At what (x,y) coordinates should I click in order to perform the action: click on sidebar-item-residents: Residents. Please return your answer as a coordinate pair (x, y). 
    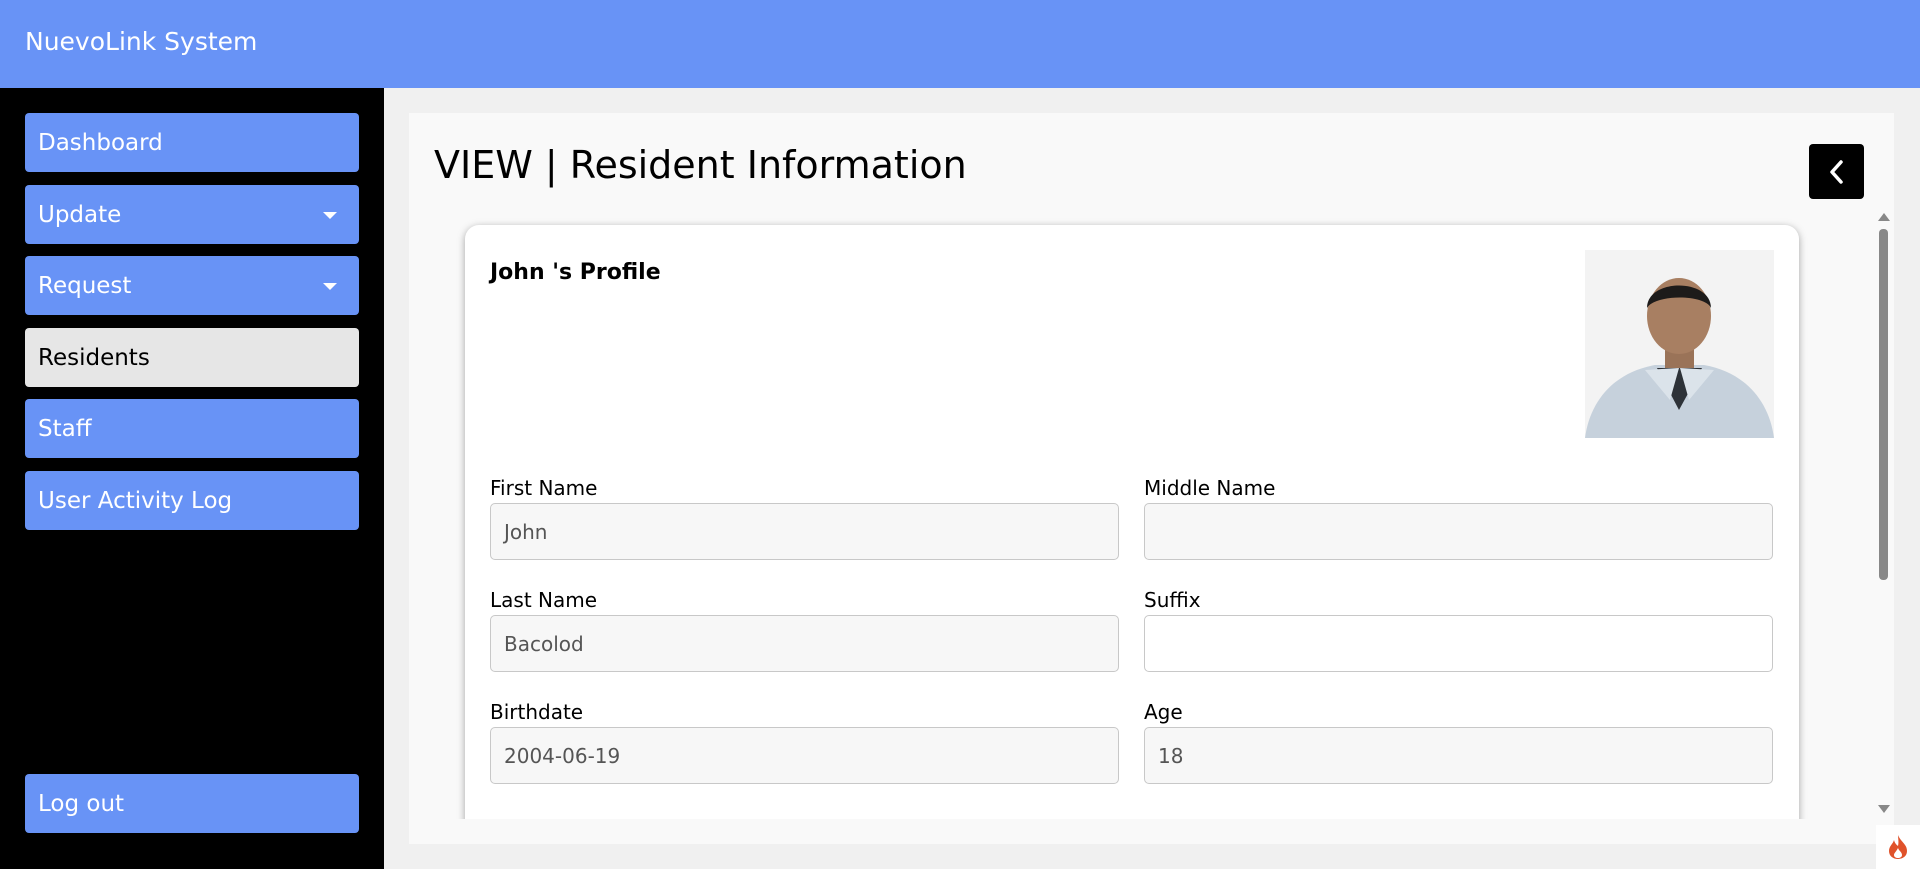
    Looking at the image, I should click on (192, 357).